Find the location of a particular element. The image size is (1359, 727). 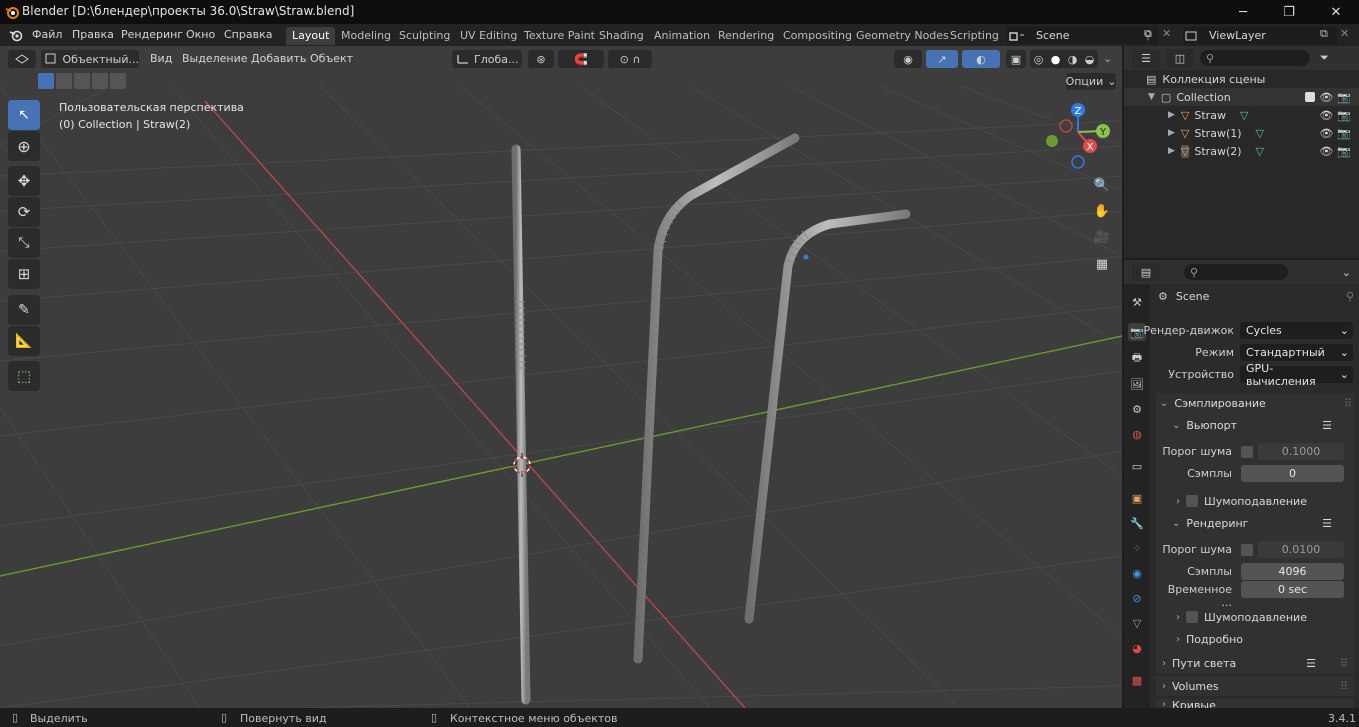

solid-shading-icon: ● is located at coordinates (1056, 59).